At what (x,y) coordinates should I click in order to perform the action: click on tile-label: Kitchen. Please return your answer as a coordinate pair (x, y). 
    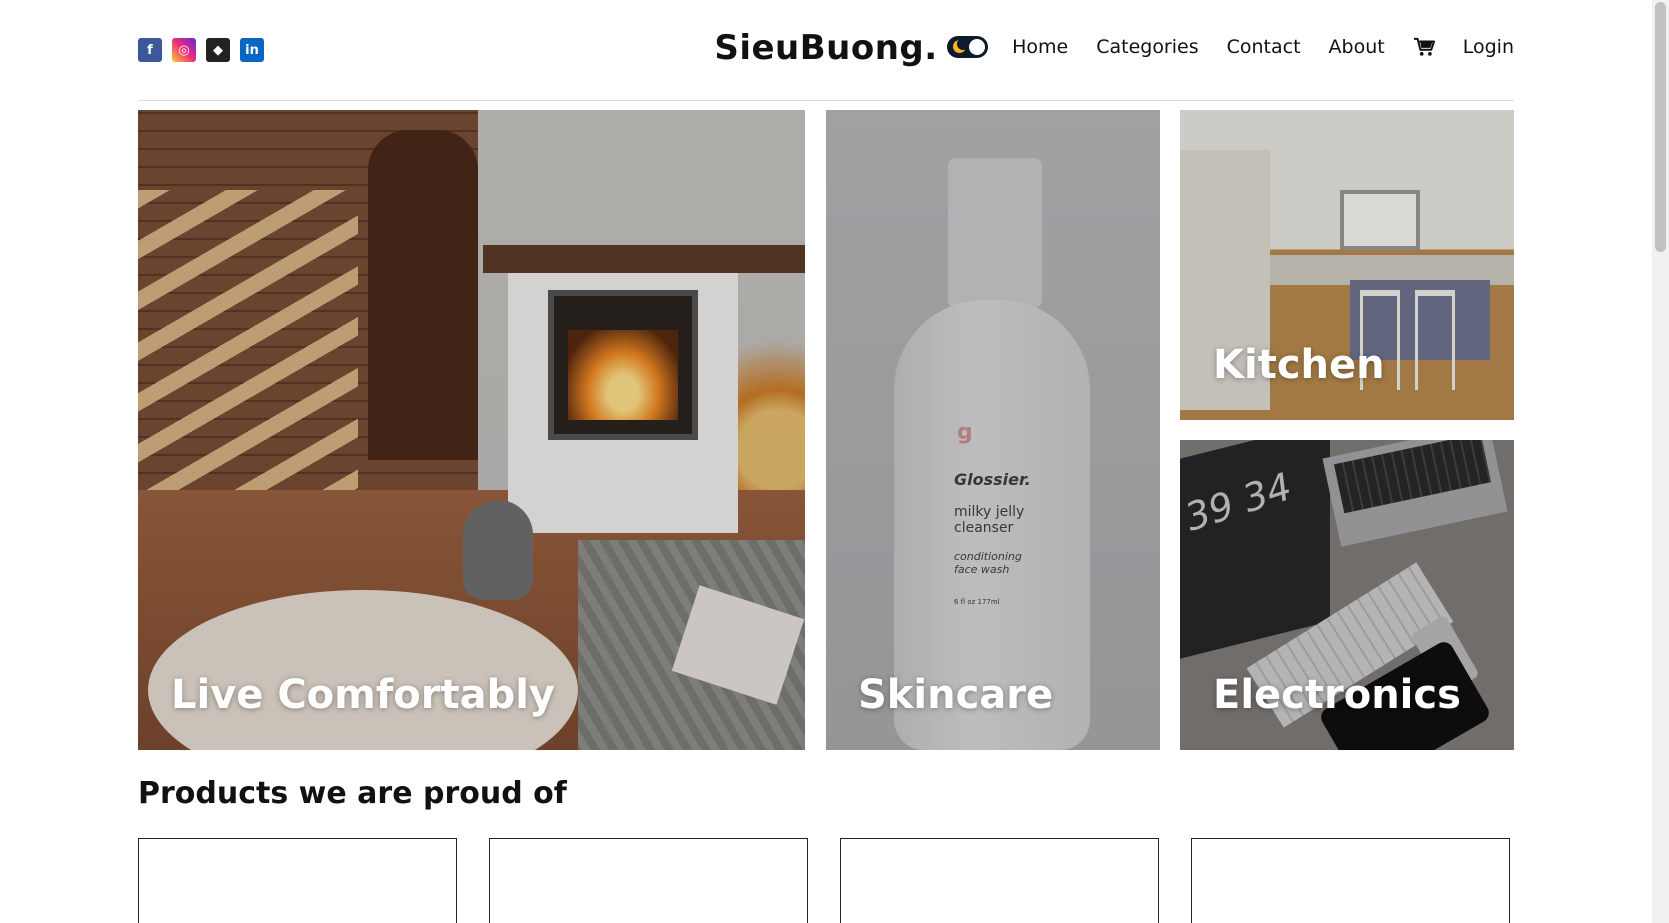
    Looking at the image, I should click on (1299, 365).